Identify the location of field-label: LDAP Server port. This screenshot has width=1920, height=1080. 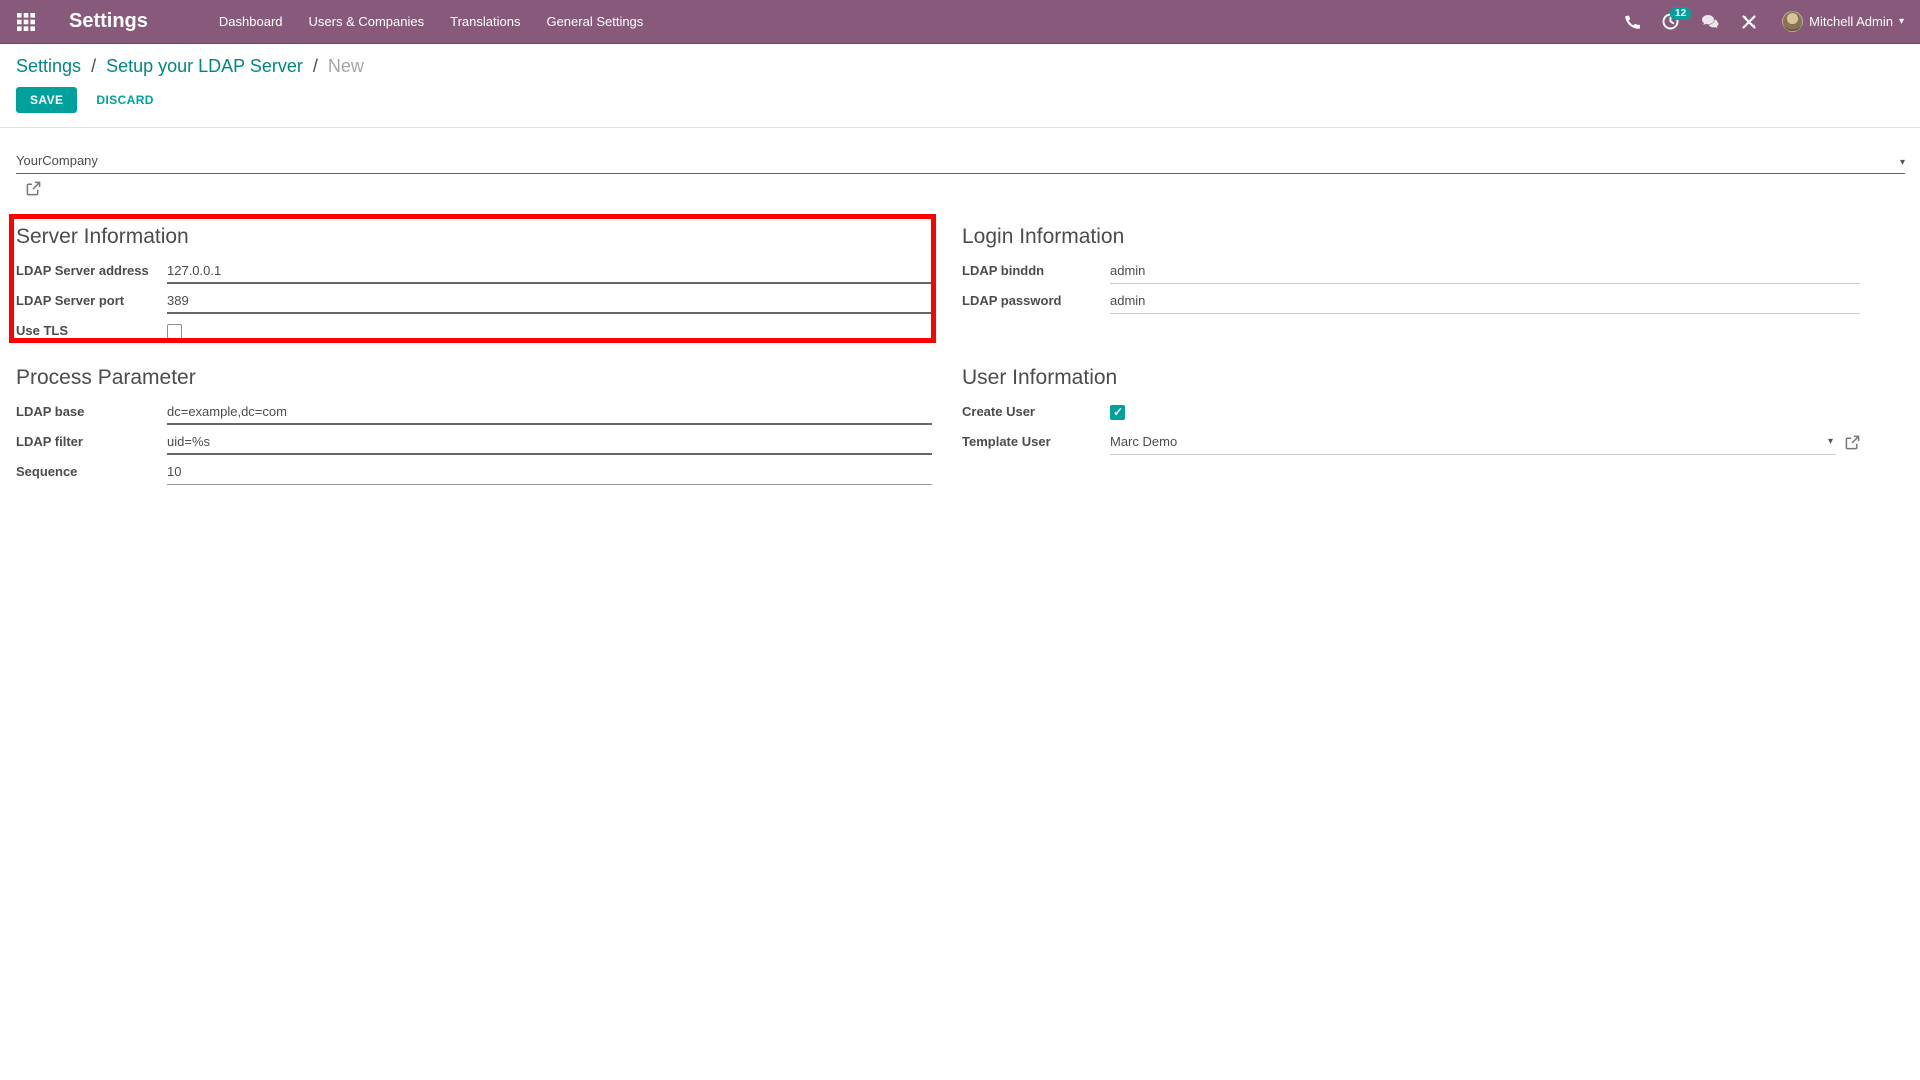
(70, 300).